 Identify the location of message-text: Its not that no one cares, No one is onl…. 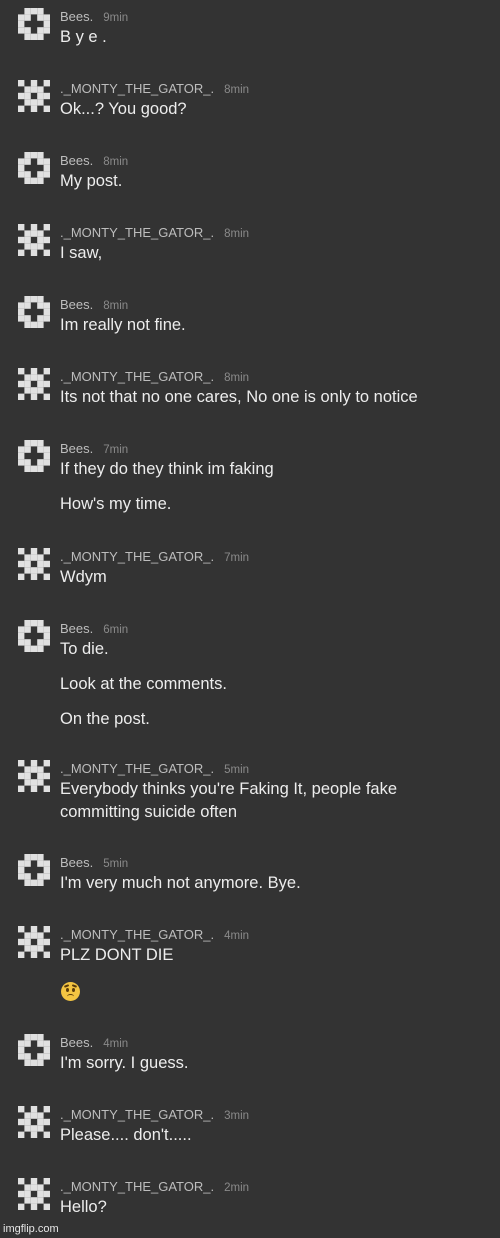
(239, 397).